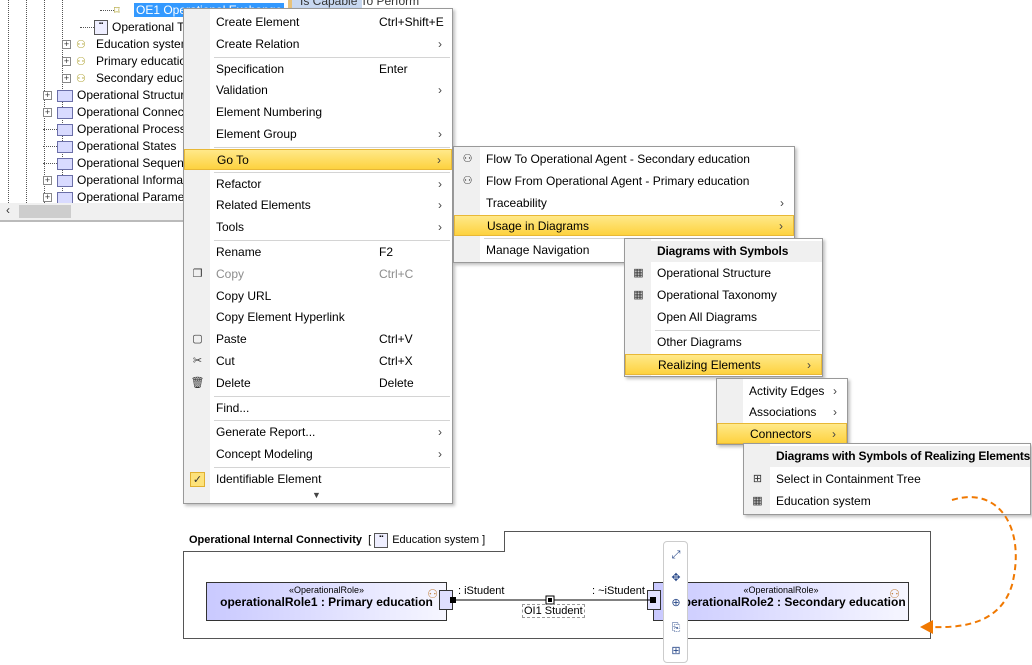 The width and height of the screenshot is (1032, 665). I want to click on smart-manipulator-toolbar: ⤢ ✥ ⊕ ⎘ ⊞, so click(675, 602).